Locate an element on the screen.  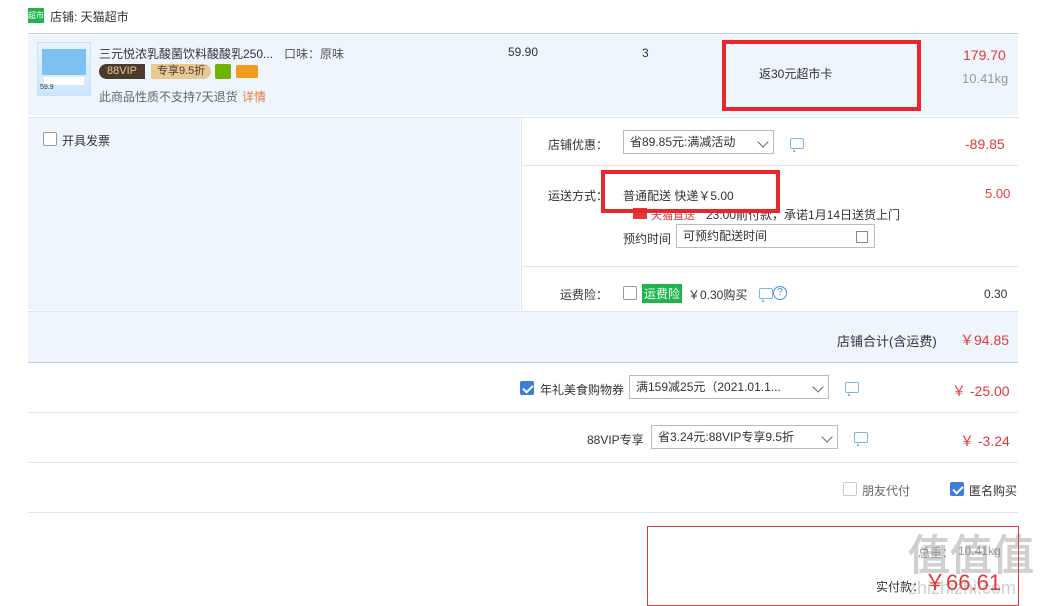
shipping-amount: 5.00 is located at coordinates (998, 193).